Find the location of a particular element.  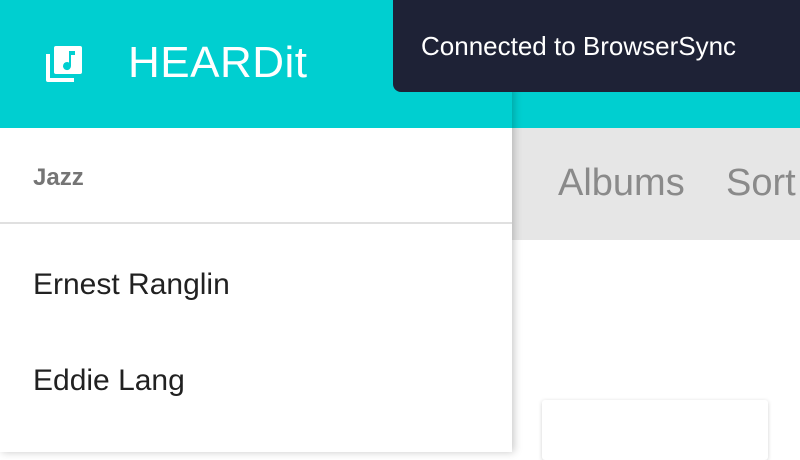

divider is located at coordinates (256, 223).